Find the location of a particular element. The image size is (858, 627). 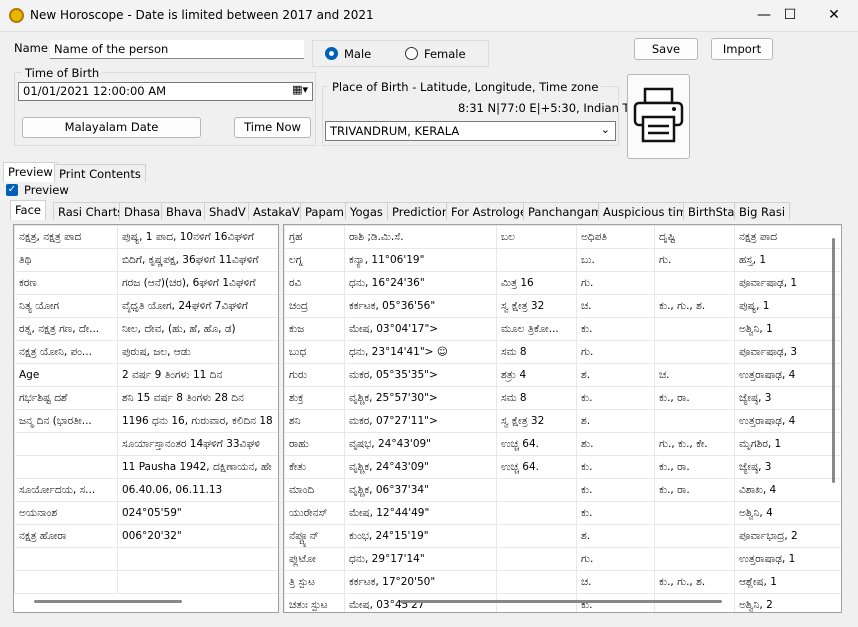

tab-yogas: Yogas is located at coordinates (366, 211).